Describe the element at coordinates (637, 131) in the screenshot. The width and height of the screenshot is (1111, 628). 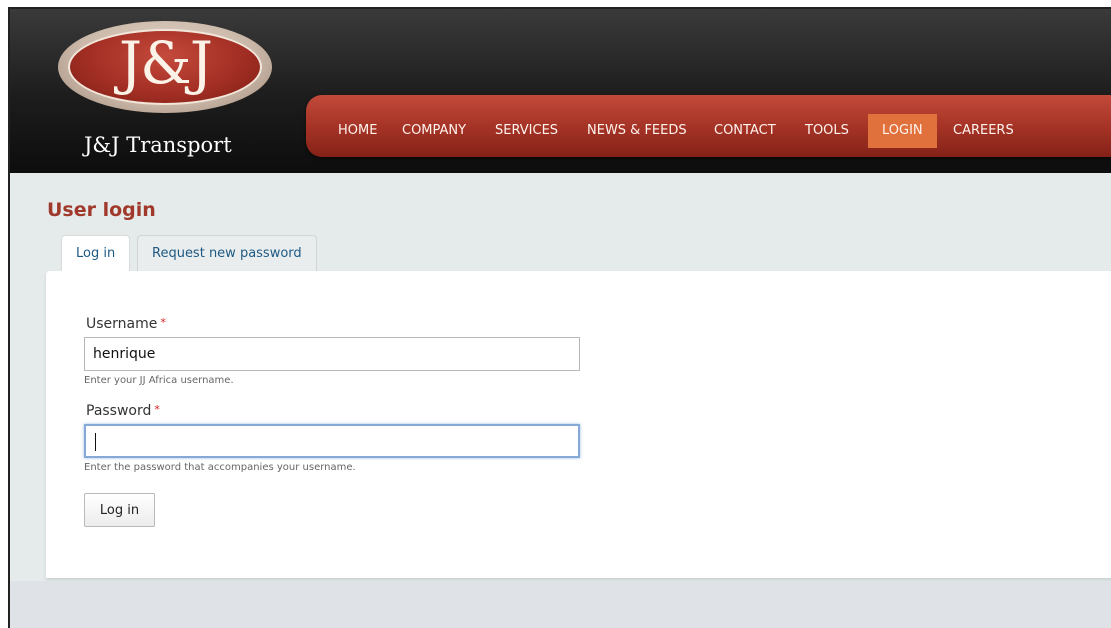
I see `nav-news-feeds: NEWS & FEEDS` at that location.